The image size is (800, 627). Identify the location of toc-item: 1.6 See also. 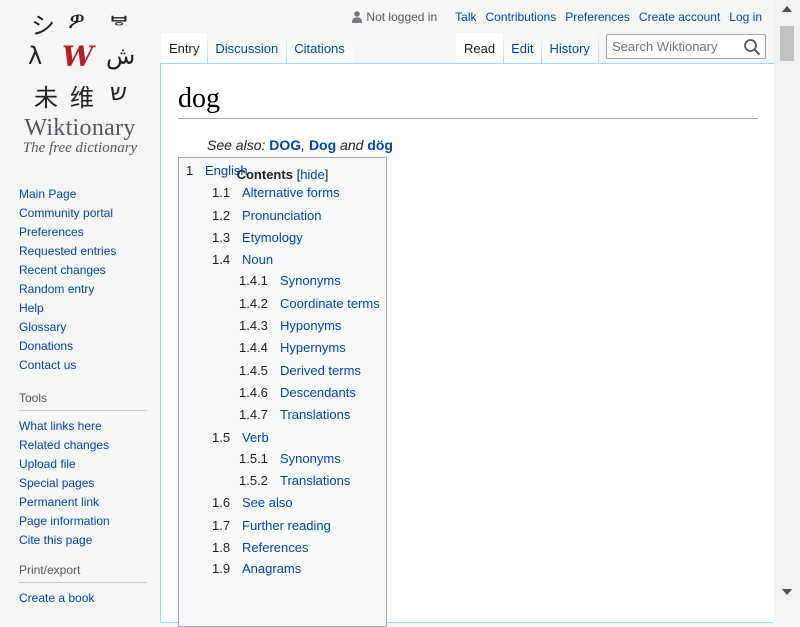
(252, 502).